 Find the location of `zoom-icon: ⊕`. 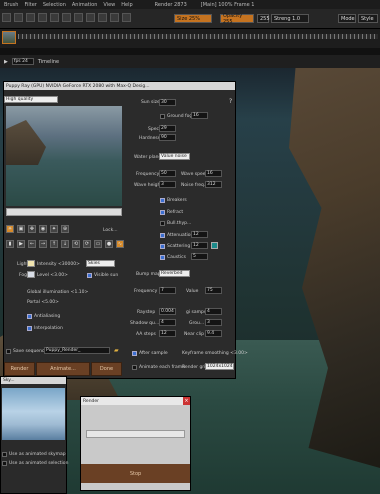

zoom-icon: ⊕ is located at coordinates (65, 229).